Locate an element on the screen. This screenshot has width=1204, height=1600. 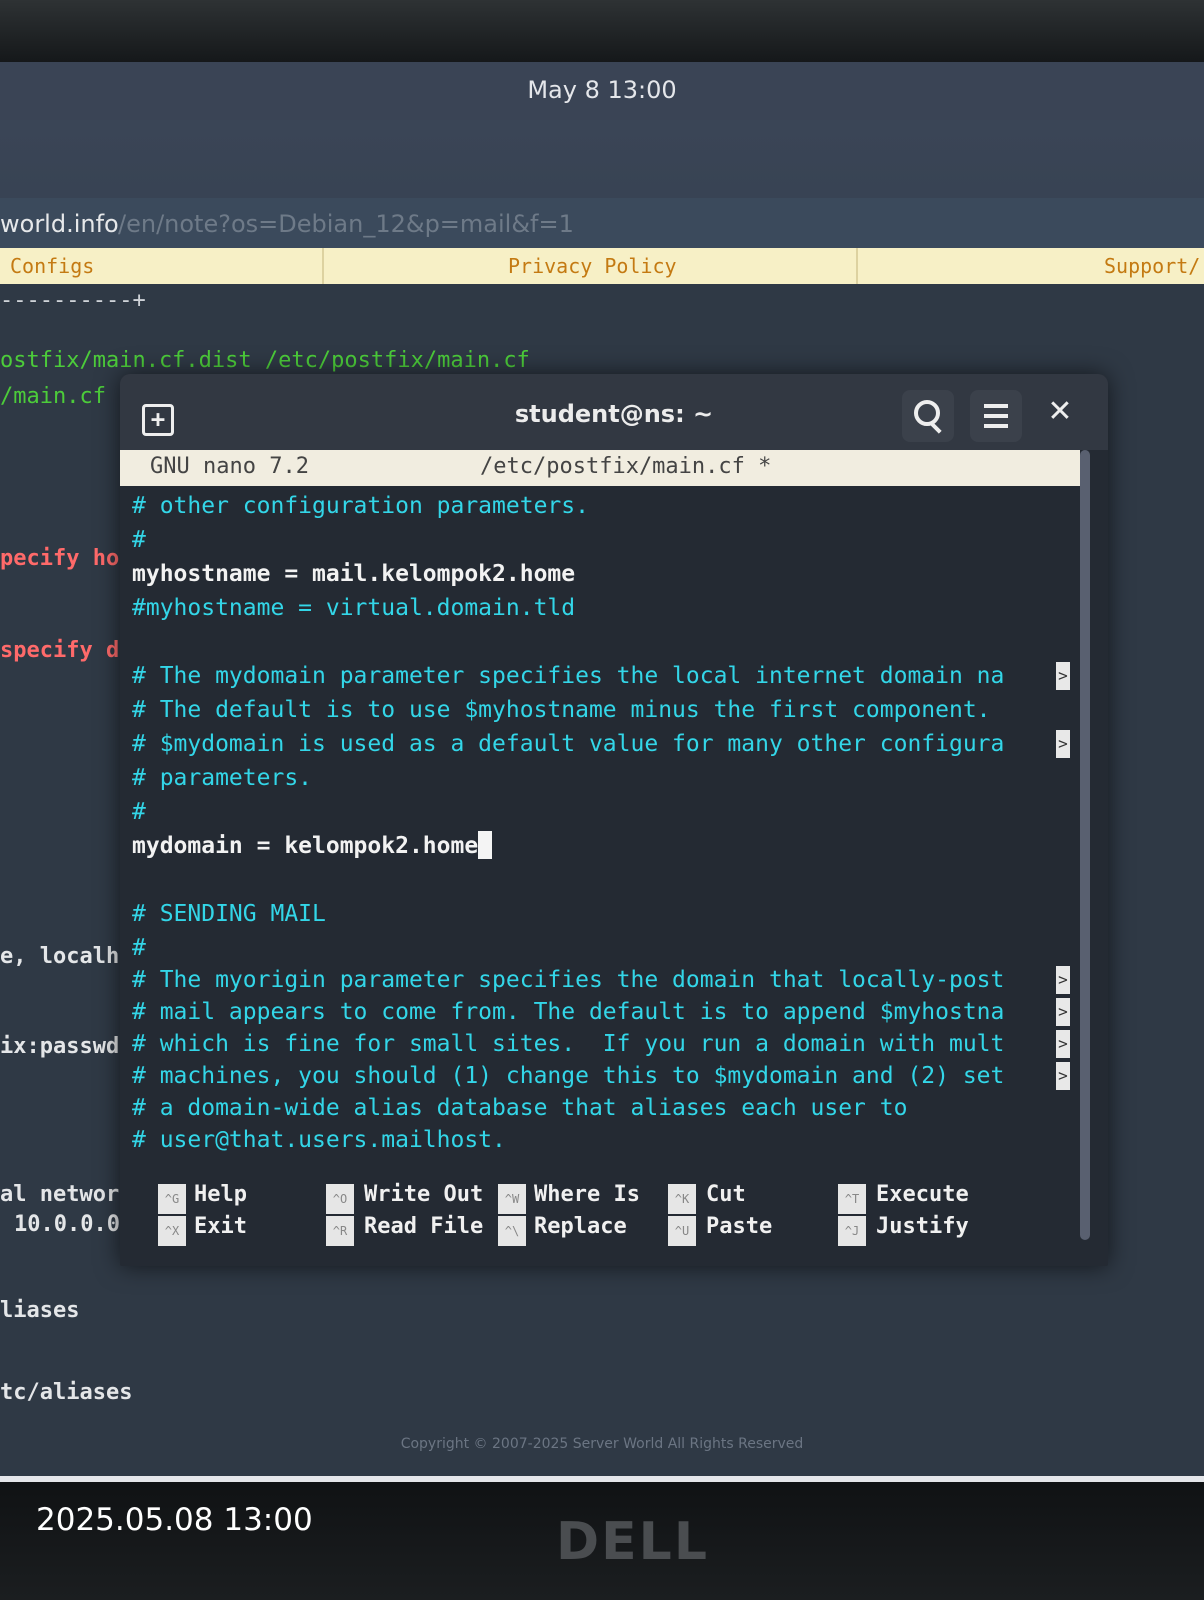
monitor-brand-logo: DELL is located at coordinates (632, 1542).